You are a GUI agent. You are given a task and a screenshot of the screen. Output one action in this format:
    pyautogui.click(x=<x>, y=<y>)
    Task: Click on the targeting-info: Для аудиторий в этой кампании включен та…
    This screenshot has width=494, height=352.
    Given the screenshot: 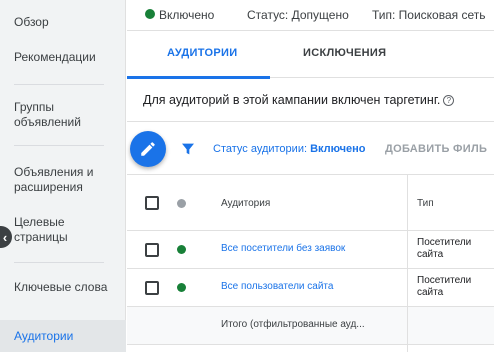 What is the action you would take?
    pyautogui.click(x=299, y=100)
    